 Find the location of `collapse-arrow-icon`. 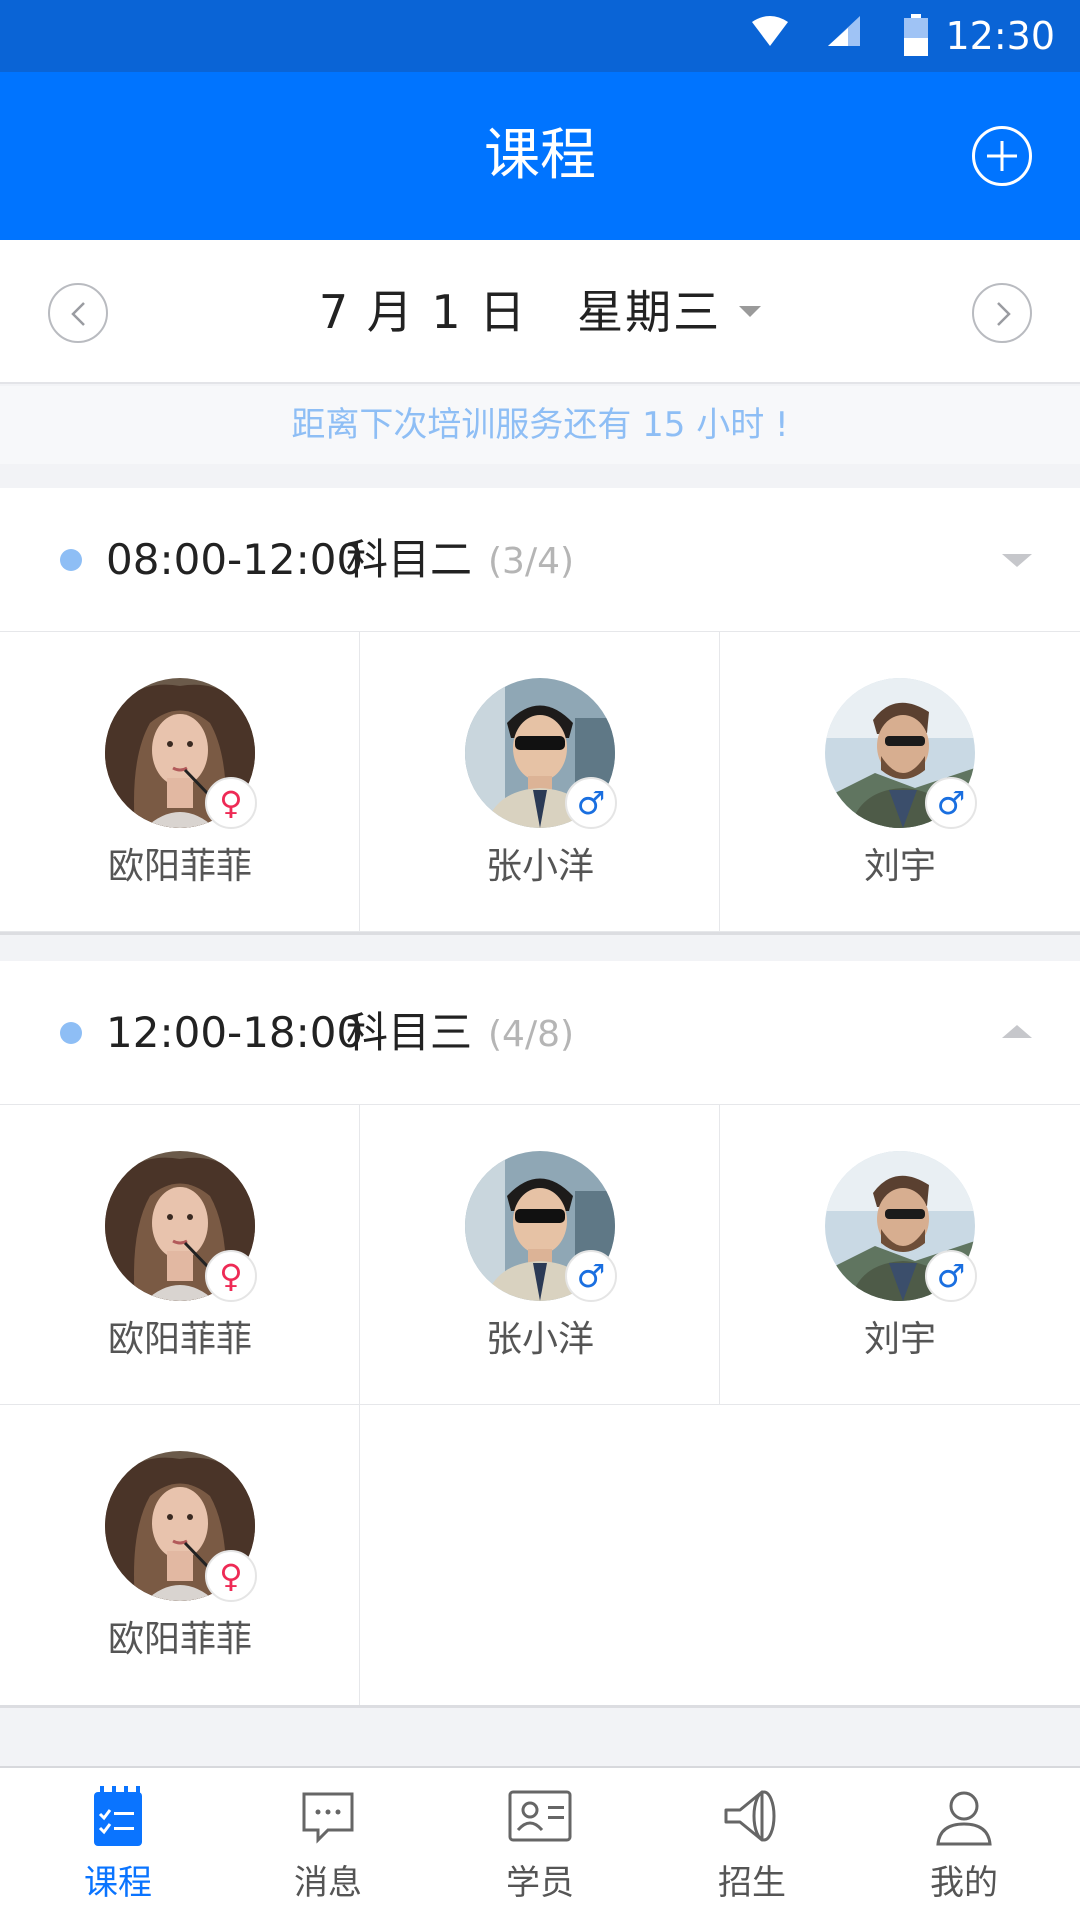

collapse-arrow-icon is located at coordinates (1017, 1031).